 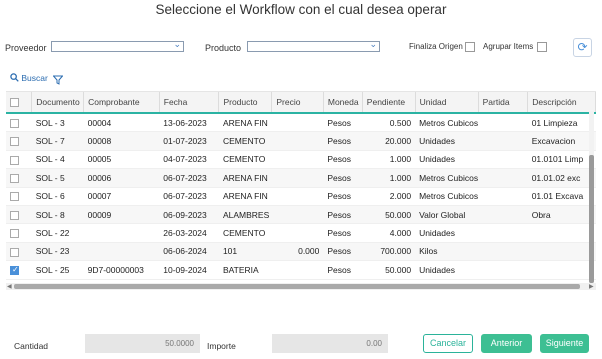 What do you see at coordinates (564, 343) in the screenshot?
I see `next-button: Siguiente` at bounding box center [564, 343].